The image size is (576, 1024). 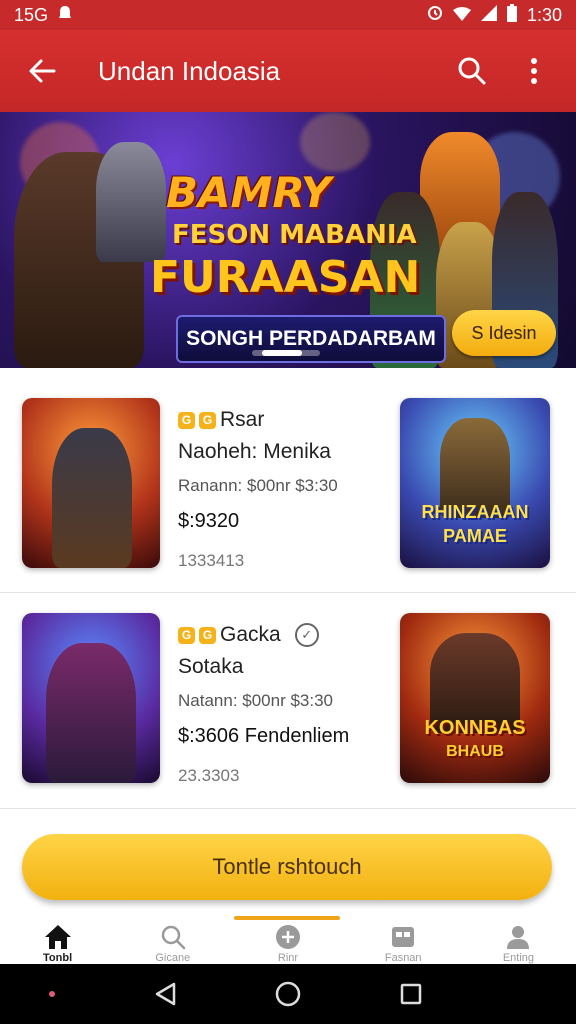 What do you see at coordinates (288, 808) in the screenshot?
I see `divider` at bounding box center [288, 808].